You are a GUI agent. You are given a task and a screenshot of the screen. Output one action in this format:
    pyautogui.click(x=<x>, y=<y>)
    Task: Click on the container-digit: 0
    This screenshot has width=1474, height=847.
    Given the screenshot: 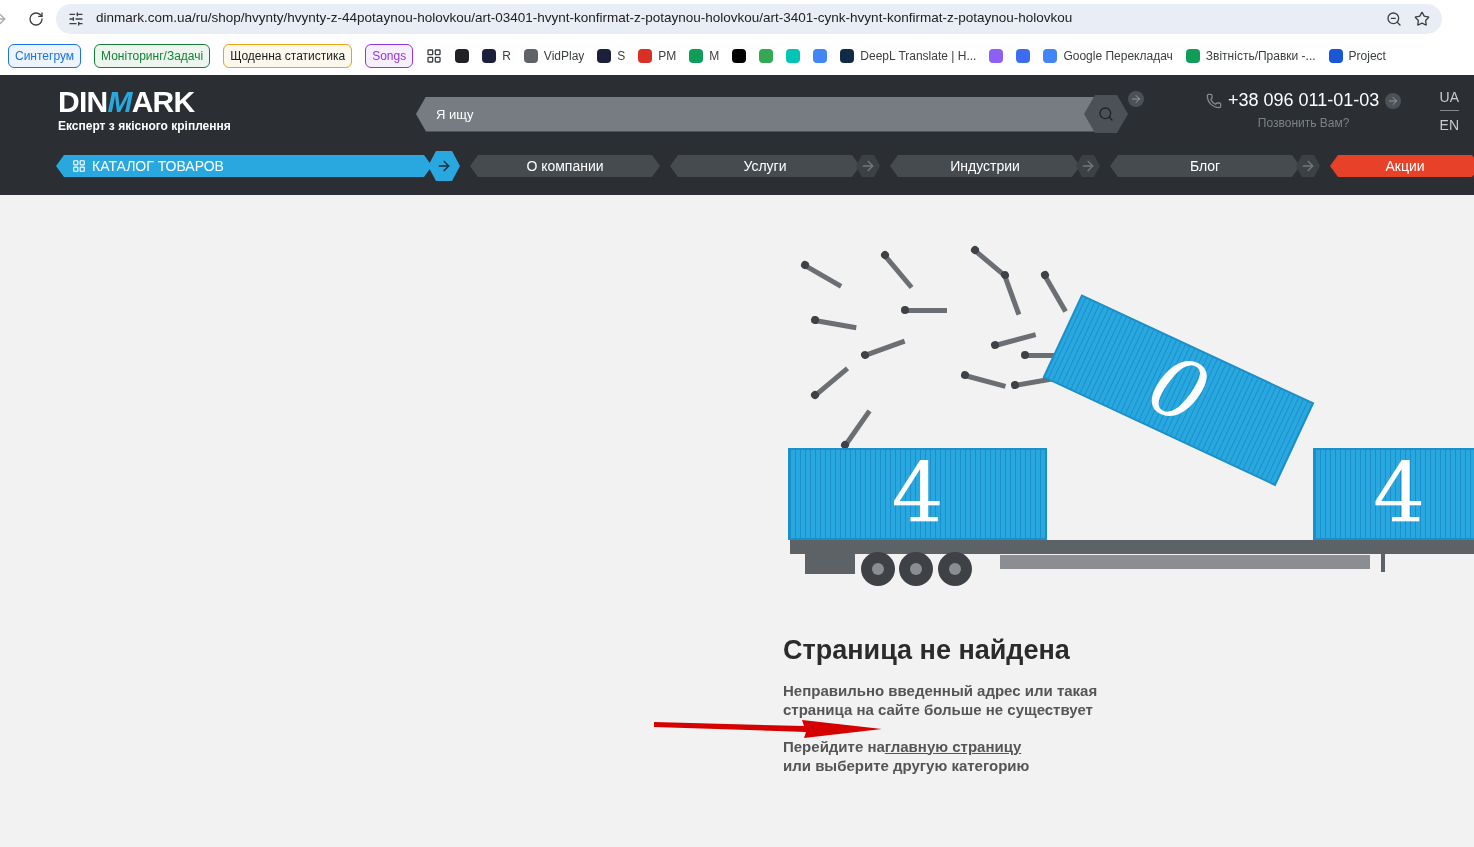 What is the action you would take?
    pyautogui.click(x=1178, y=389)
    